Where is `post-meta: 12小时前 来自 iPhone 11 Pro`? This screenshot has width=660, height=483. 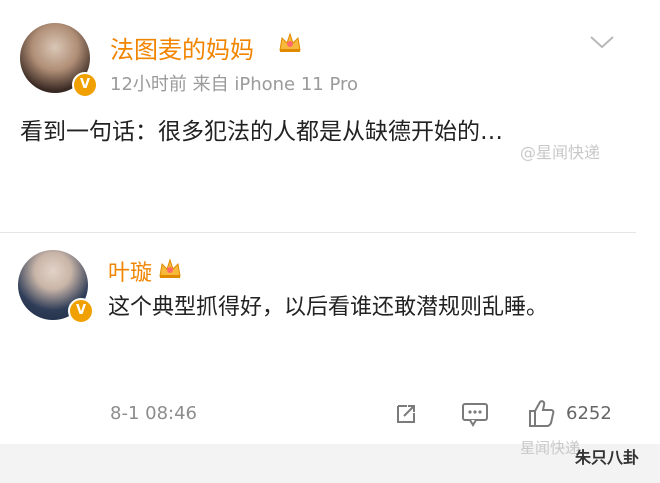 post-meta: 12小时前 来自 iPhone 11 Pro is located at coordinates (234, 84).